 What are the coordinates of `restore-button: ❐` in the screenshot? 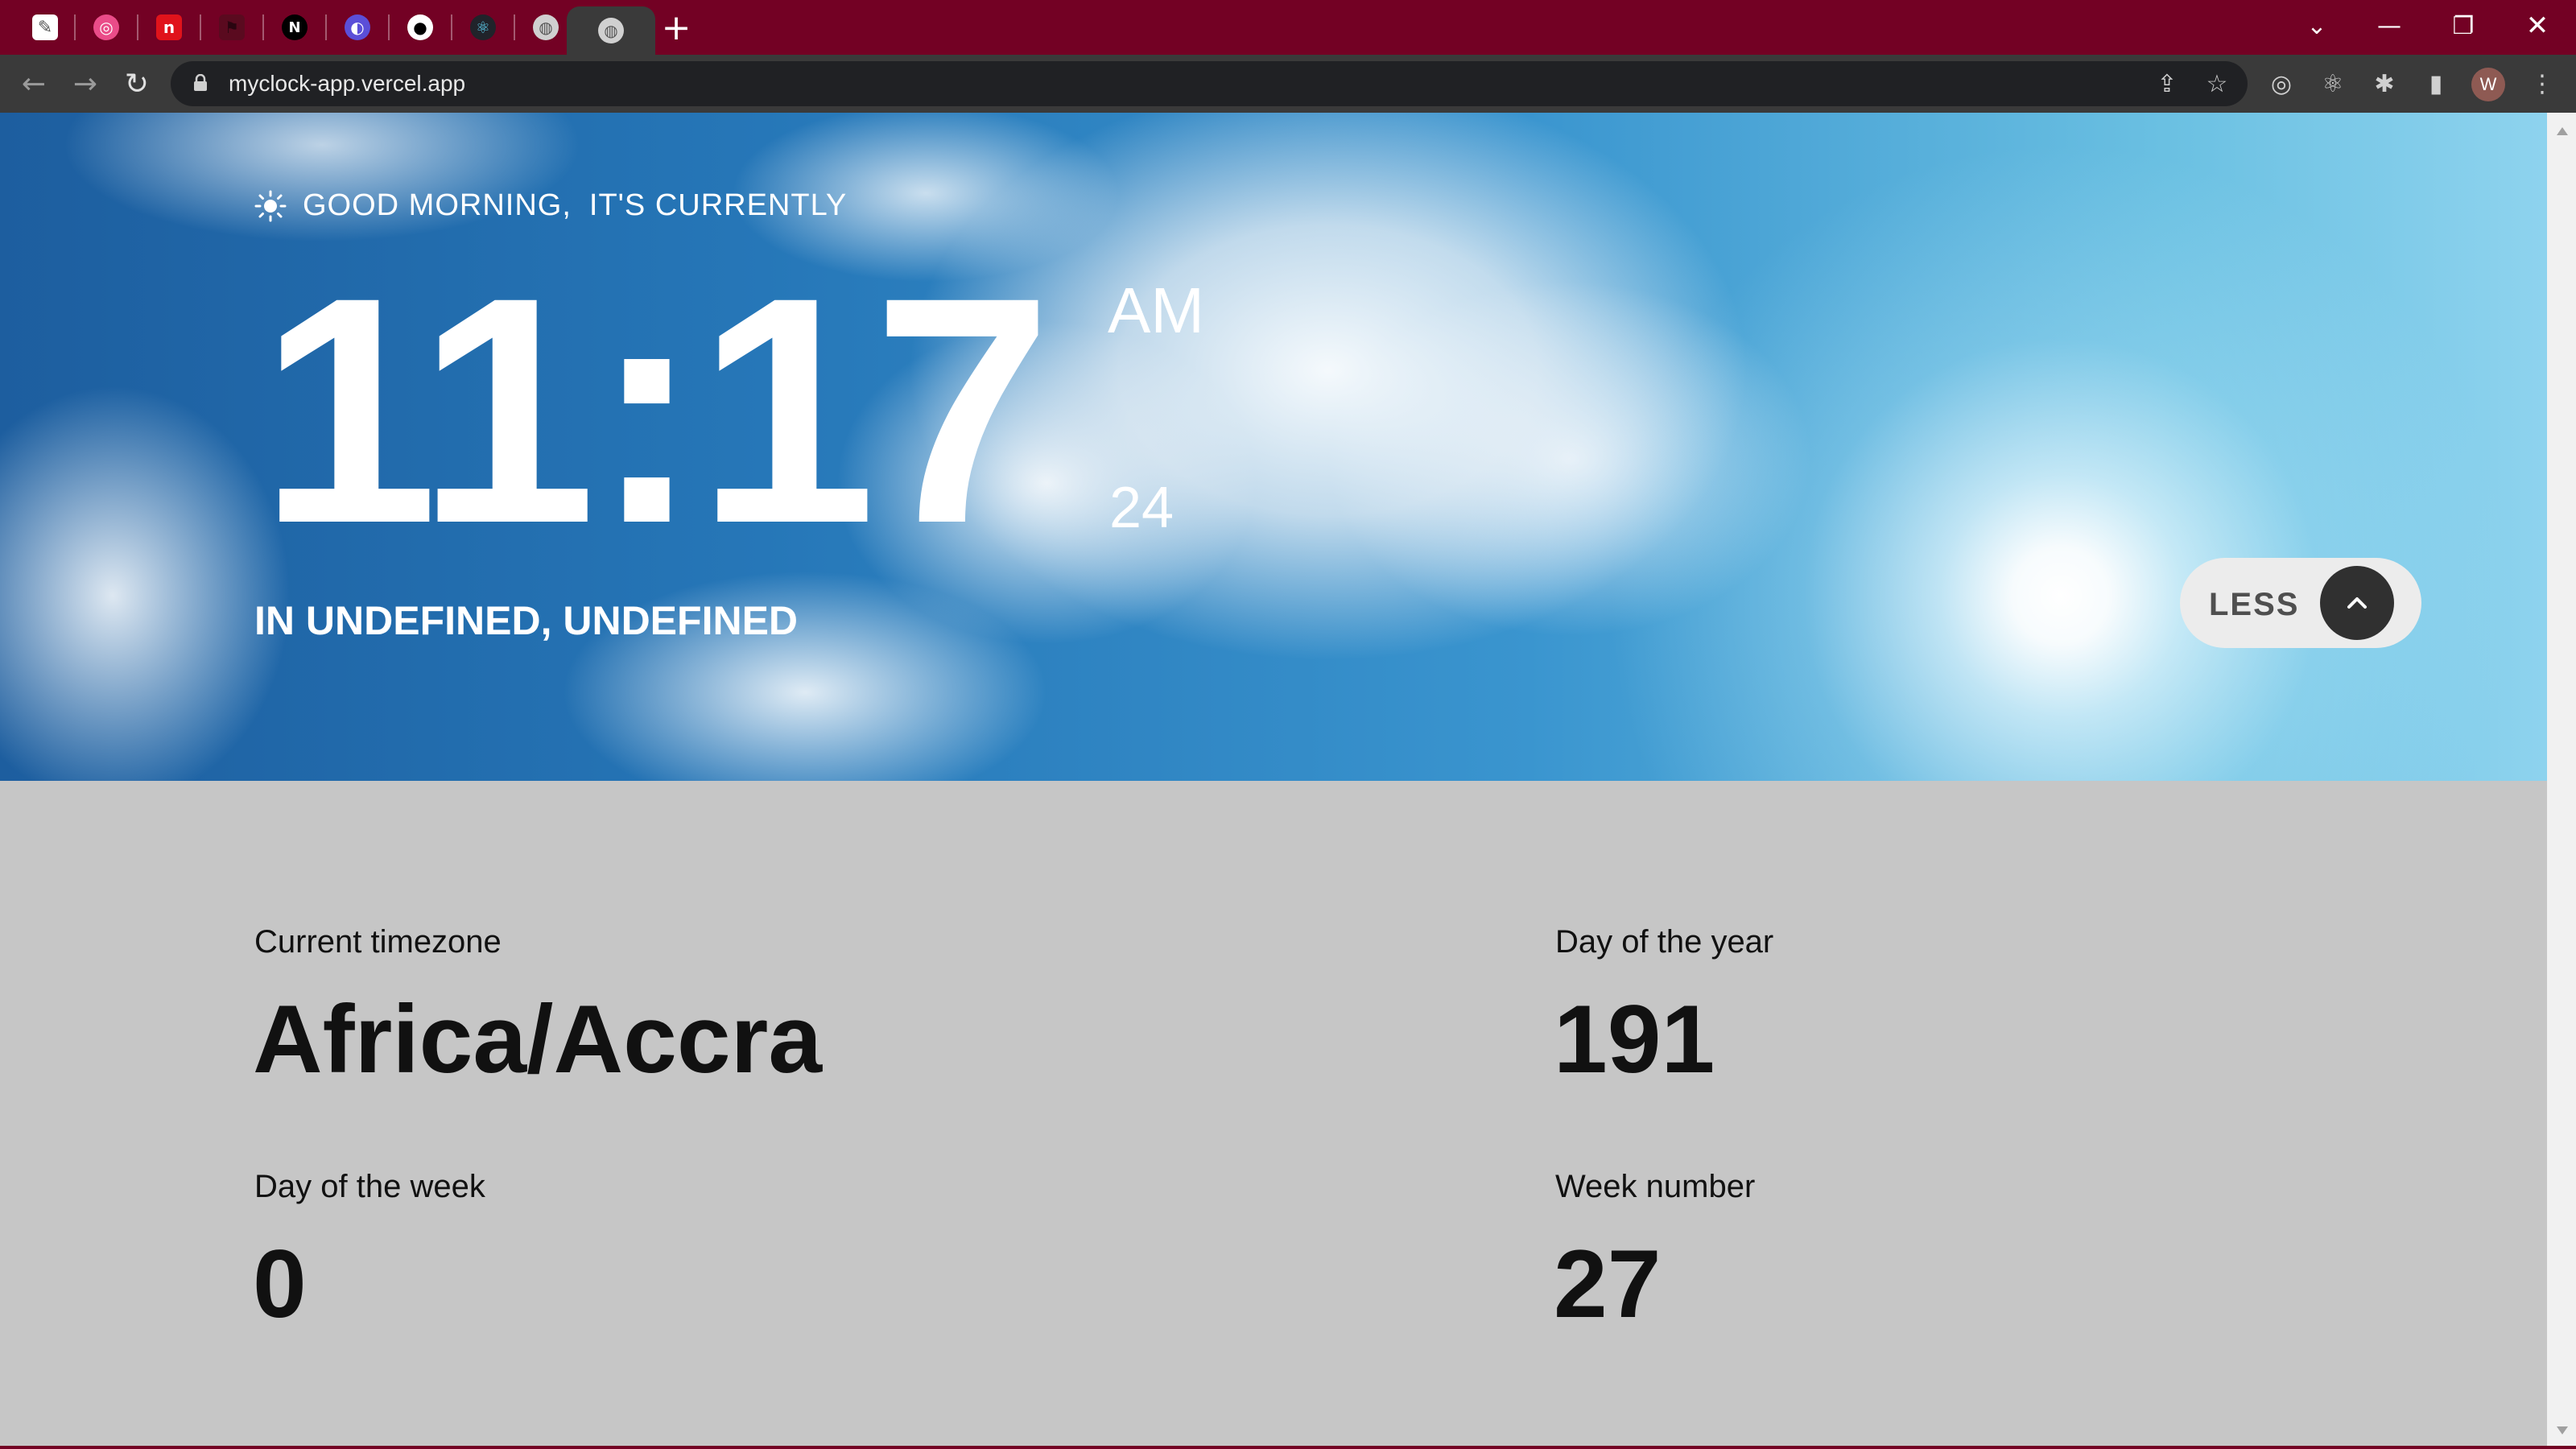 It's located at (2463, 25).